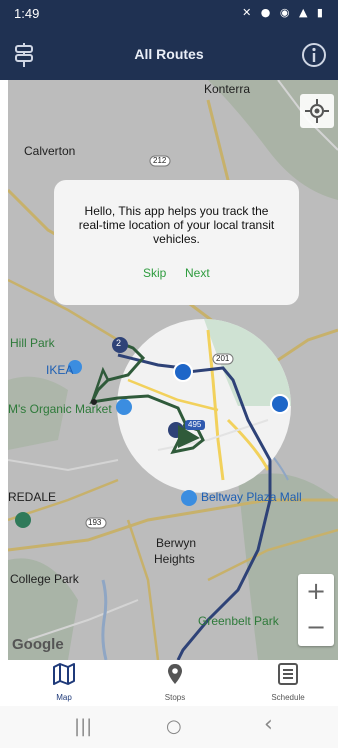 Image resolution: width=338 pixels, height=748 pixels. What do you see at coordinates (160, 160) in the screenshot?
I see `map-label-route-212: 212` at bounding box center [160, 160].